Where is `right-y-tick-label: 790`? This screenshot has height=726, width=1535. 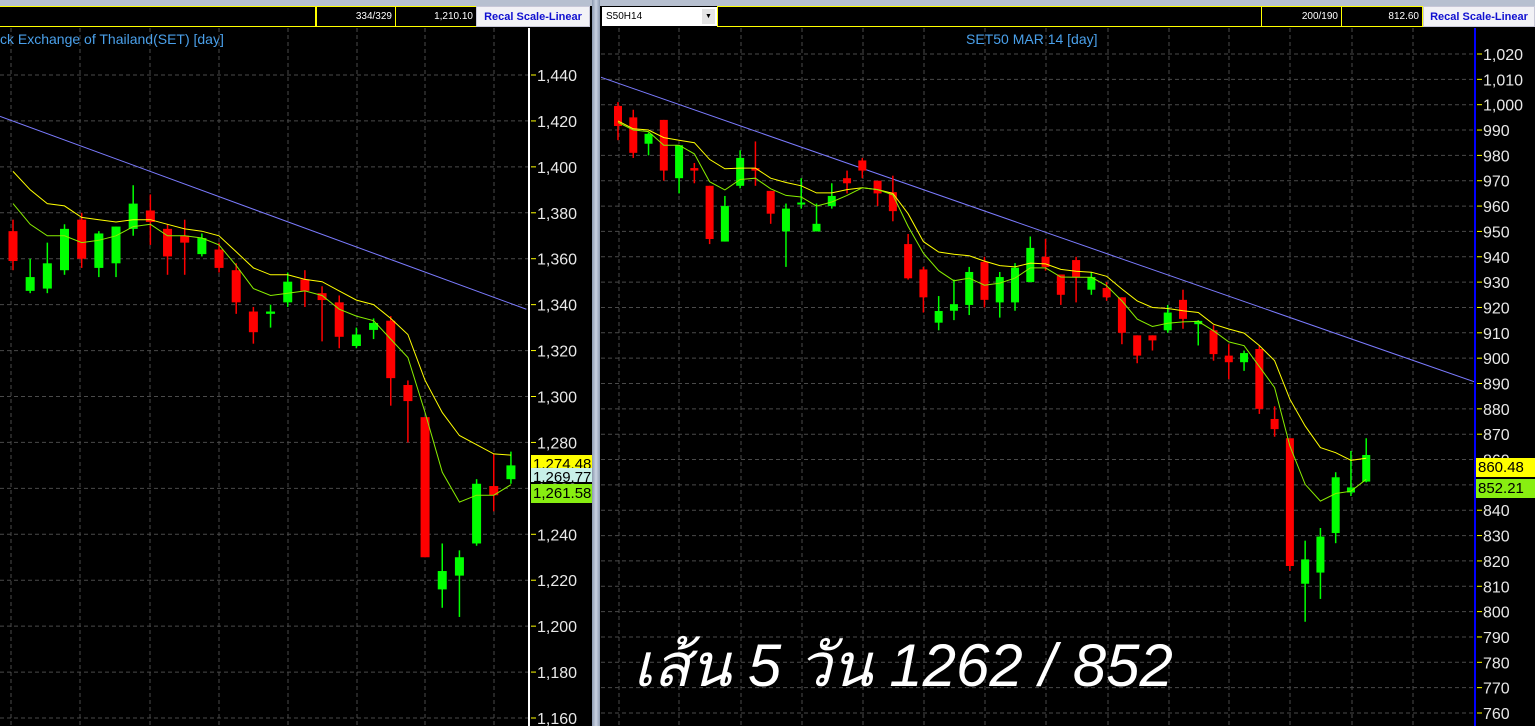
right-y-tick-label: 790 is located at coordinates (1496, 638).